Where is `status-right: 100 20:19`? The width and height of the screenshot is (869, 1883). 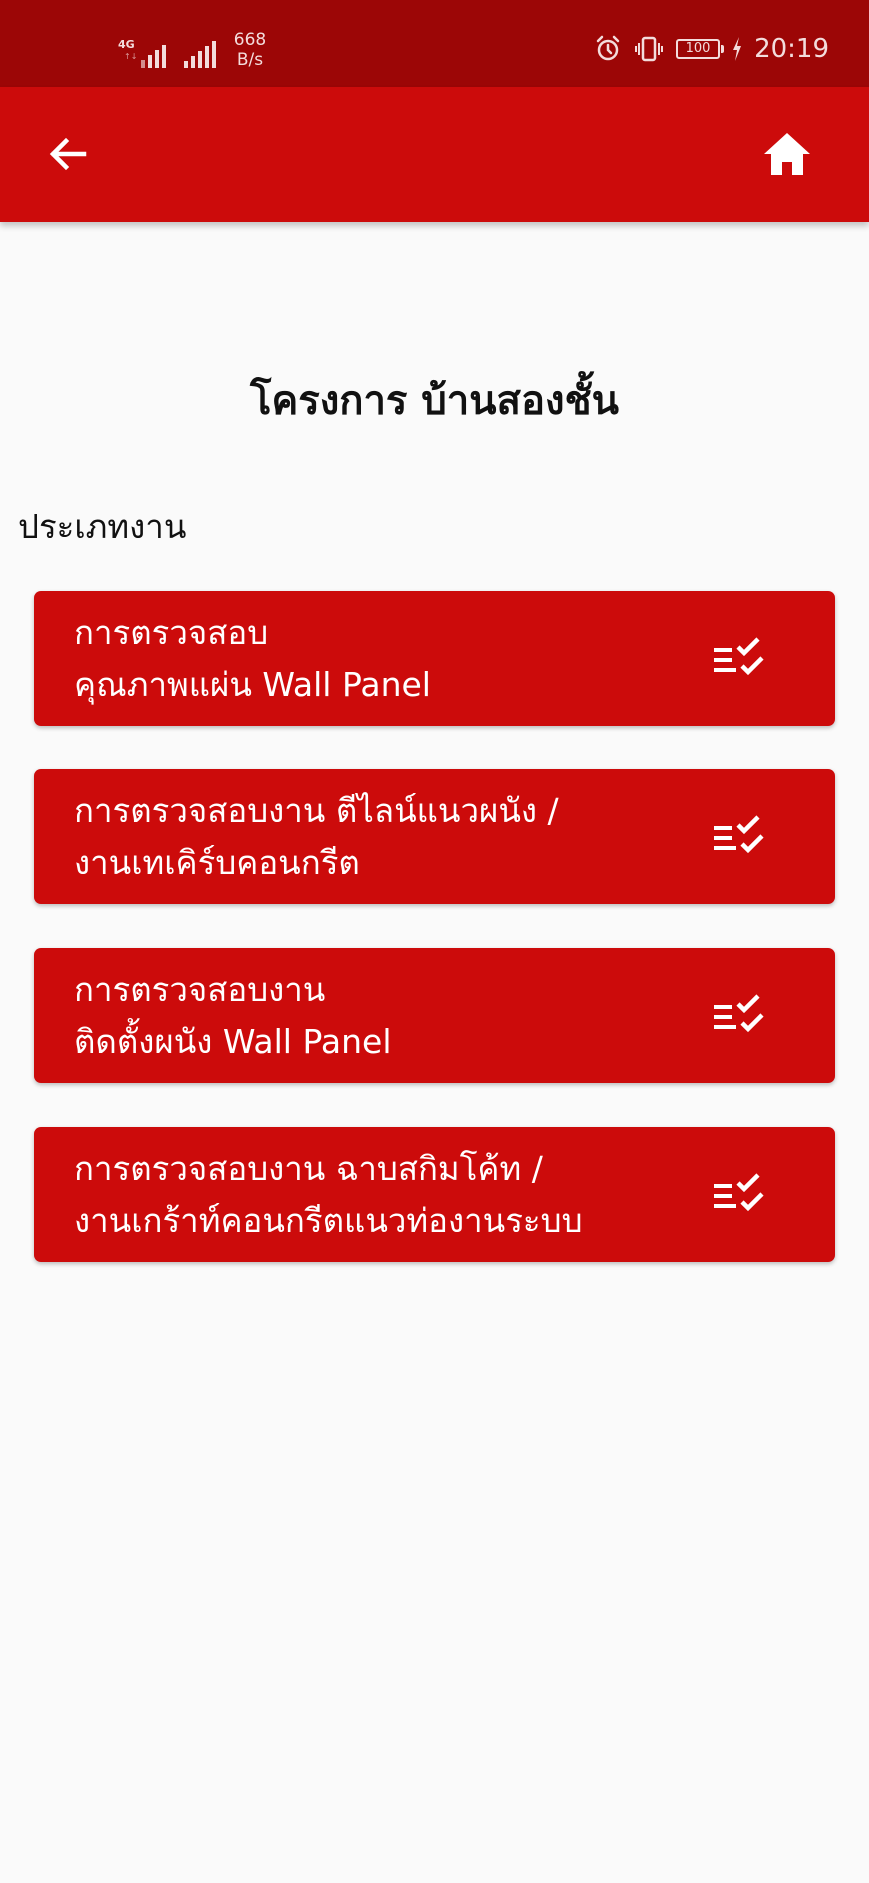
status-right: 100 20:19 is located at coordinates (711, 49).